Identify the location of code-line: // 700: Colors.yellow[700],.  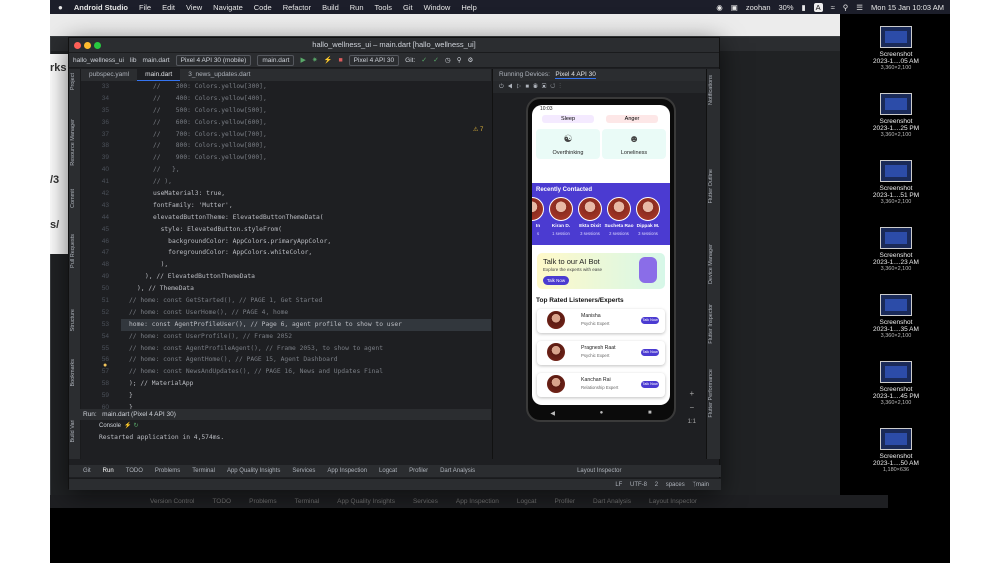
(306, 135).